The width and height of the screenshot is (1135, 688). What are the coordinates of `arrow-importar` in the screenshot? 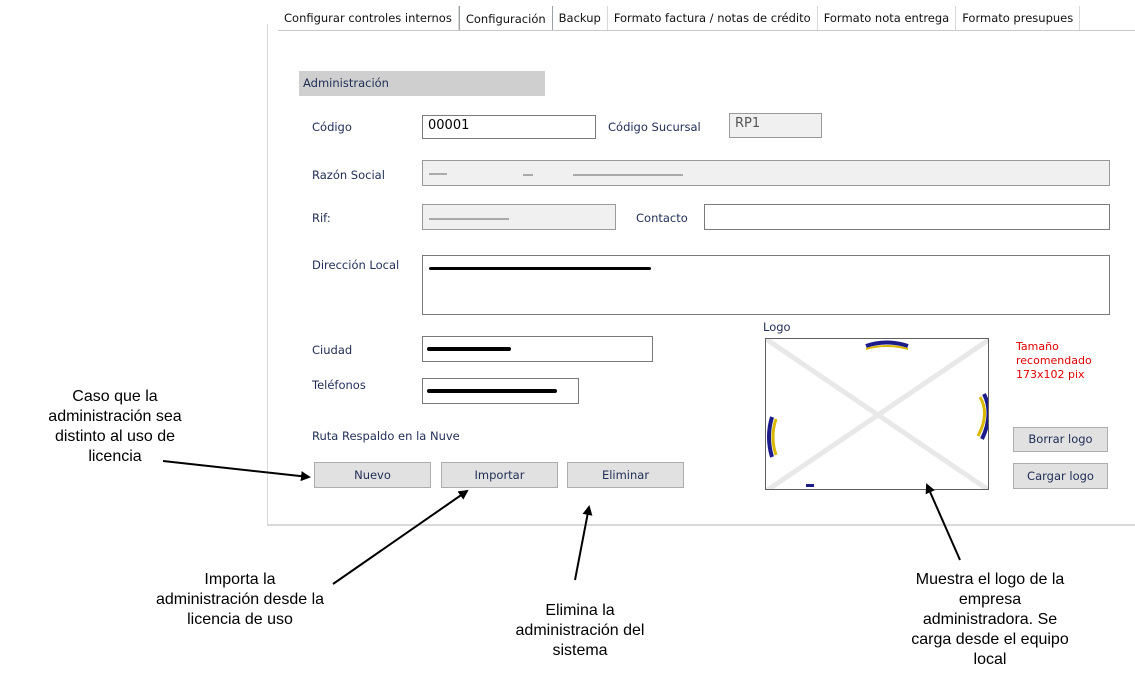 It's located at (400, 537).